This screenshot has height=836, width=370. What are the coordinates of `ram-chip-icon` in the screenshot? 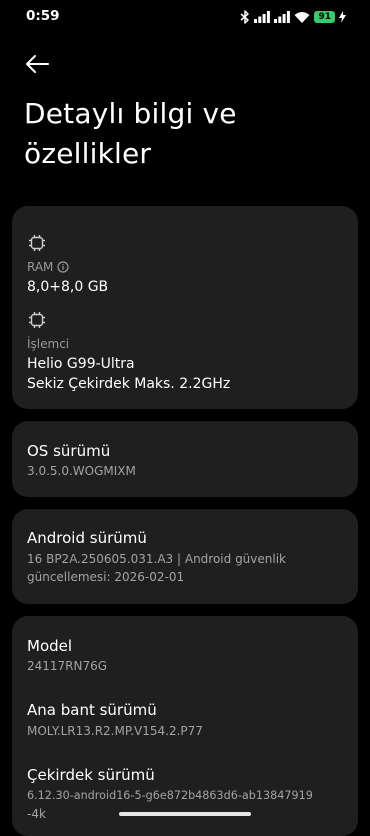 It's located at (37, 243).